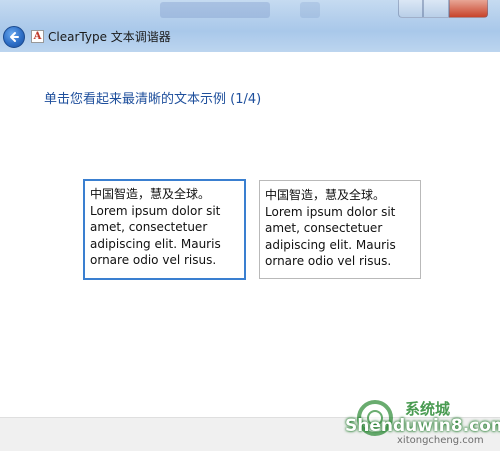 This screenshot has width=500, height=451. I want to click on window-controls, so click(443, 10).